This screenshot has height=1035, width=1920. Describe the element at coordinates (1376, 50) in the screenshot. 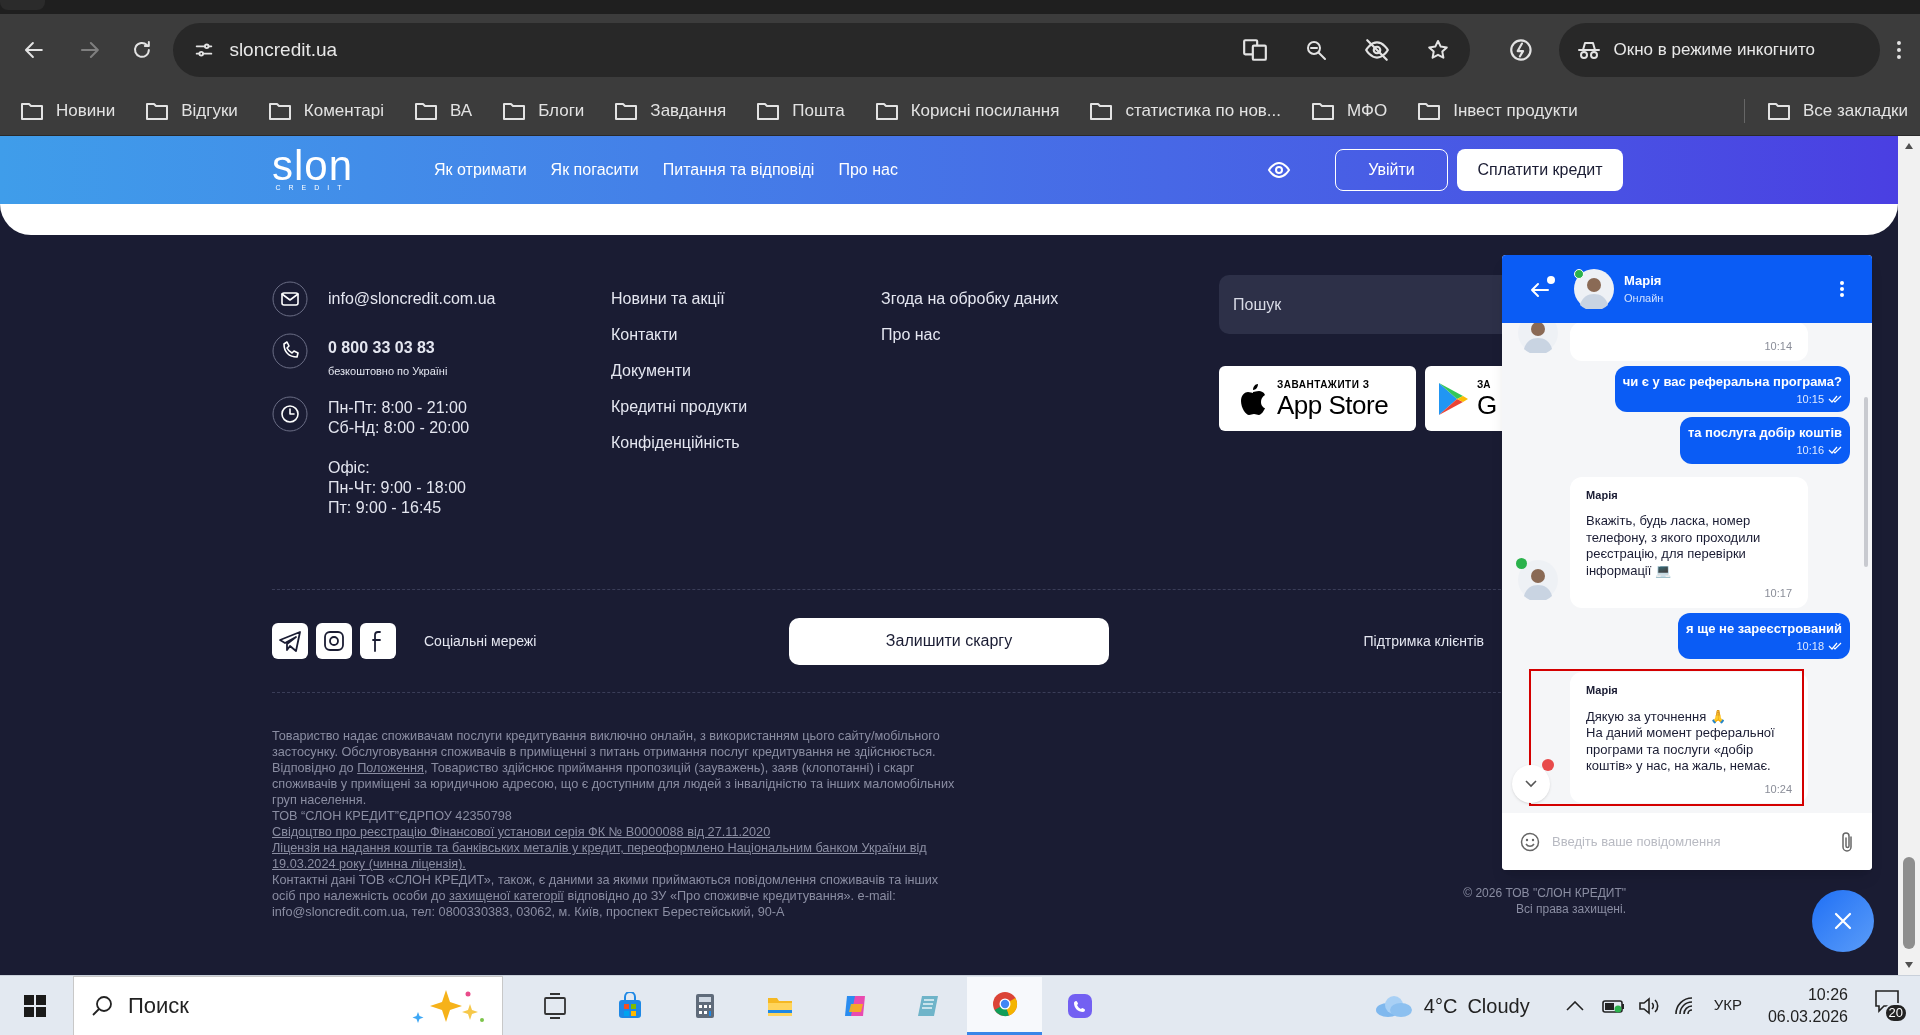

I see `eye-off-icon` at that location.